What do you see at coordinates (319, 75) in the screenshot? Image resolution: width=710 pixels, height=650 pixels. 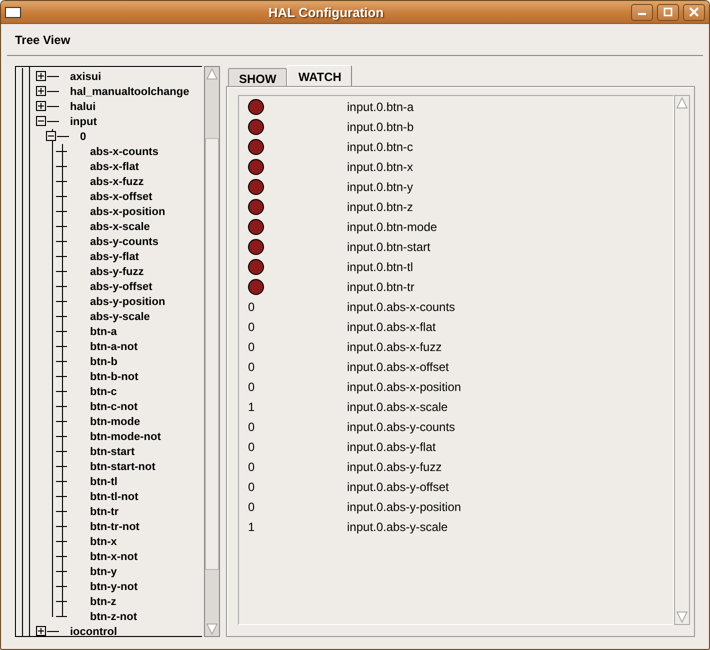 I see `tab: WATCH` at bounding box center [319, 75].